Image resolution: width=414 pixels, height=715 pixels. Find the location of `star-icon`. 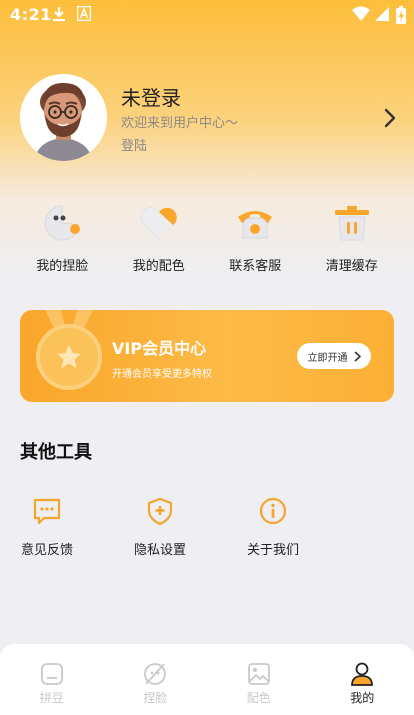

star-icon is located at coordinates (69, 356).